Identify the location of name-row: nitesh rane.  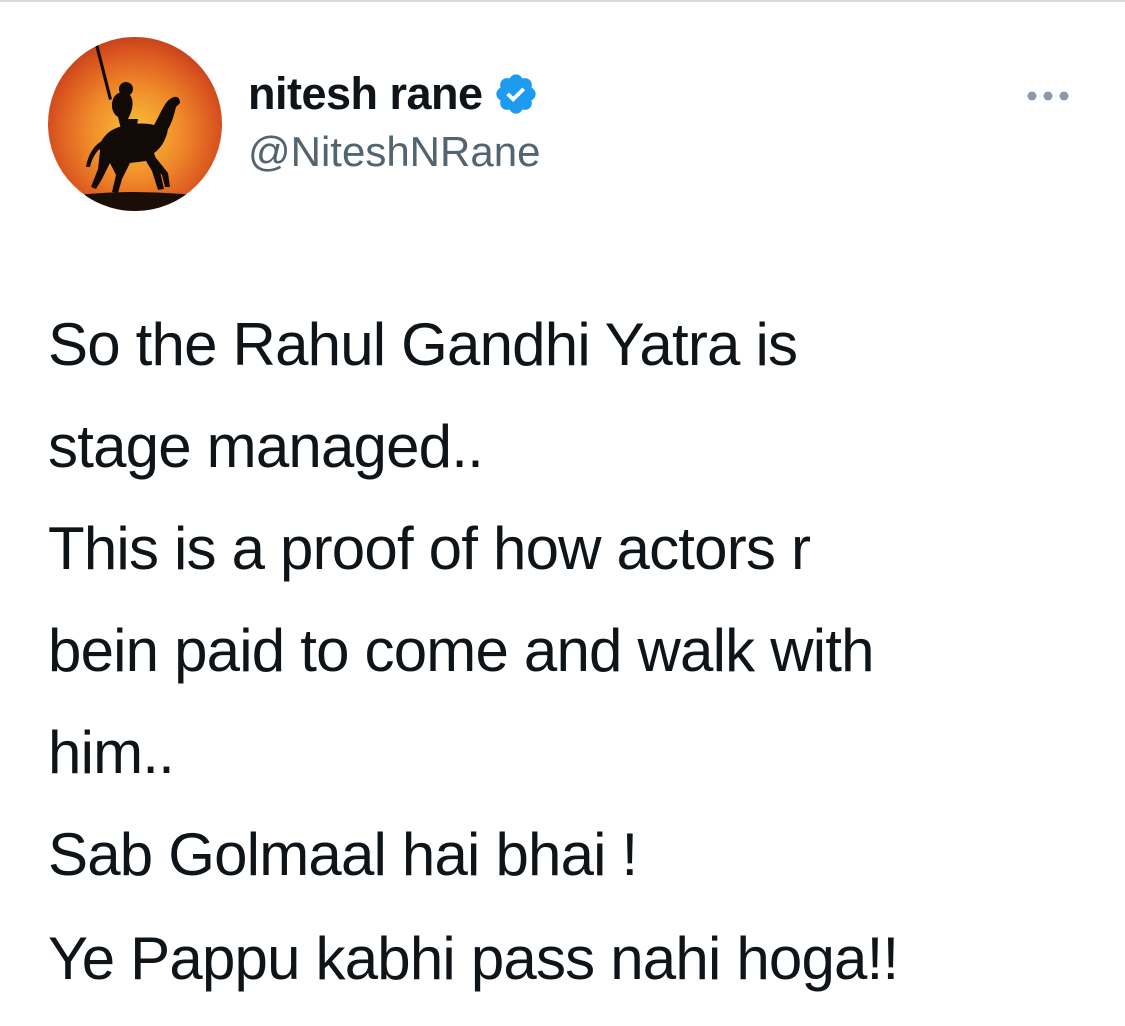
(394, 94).